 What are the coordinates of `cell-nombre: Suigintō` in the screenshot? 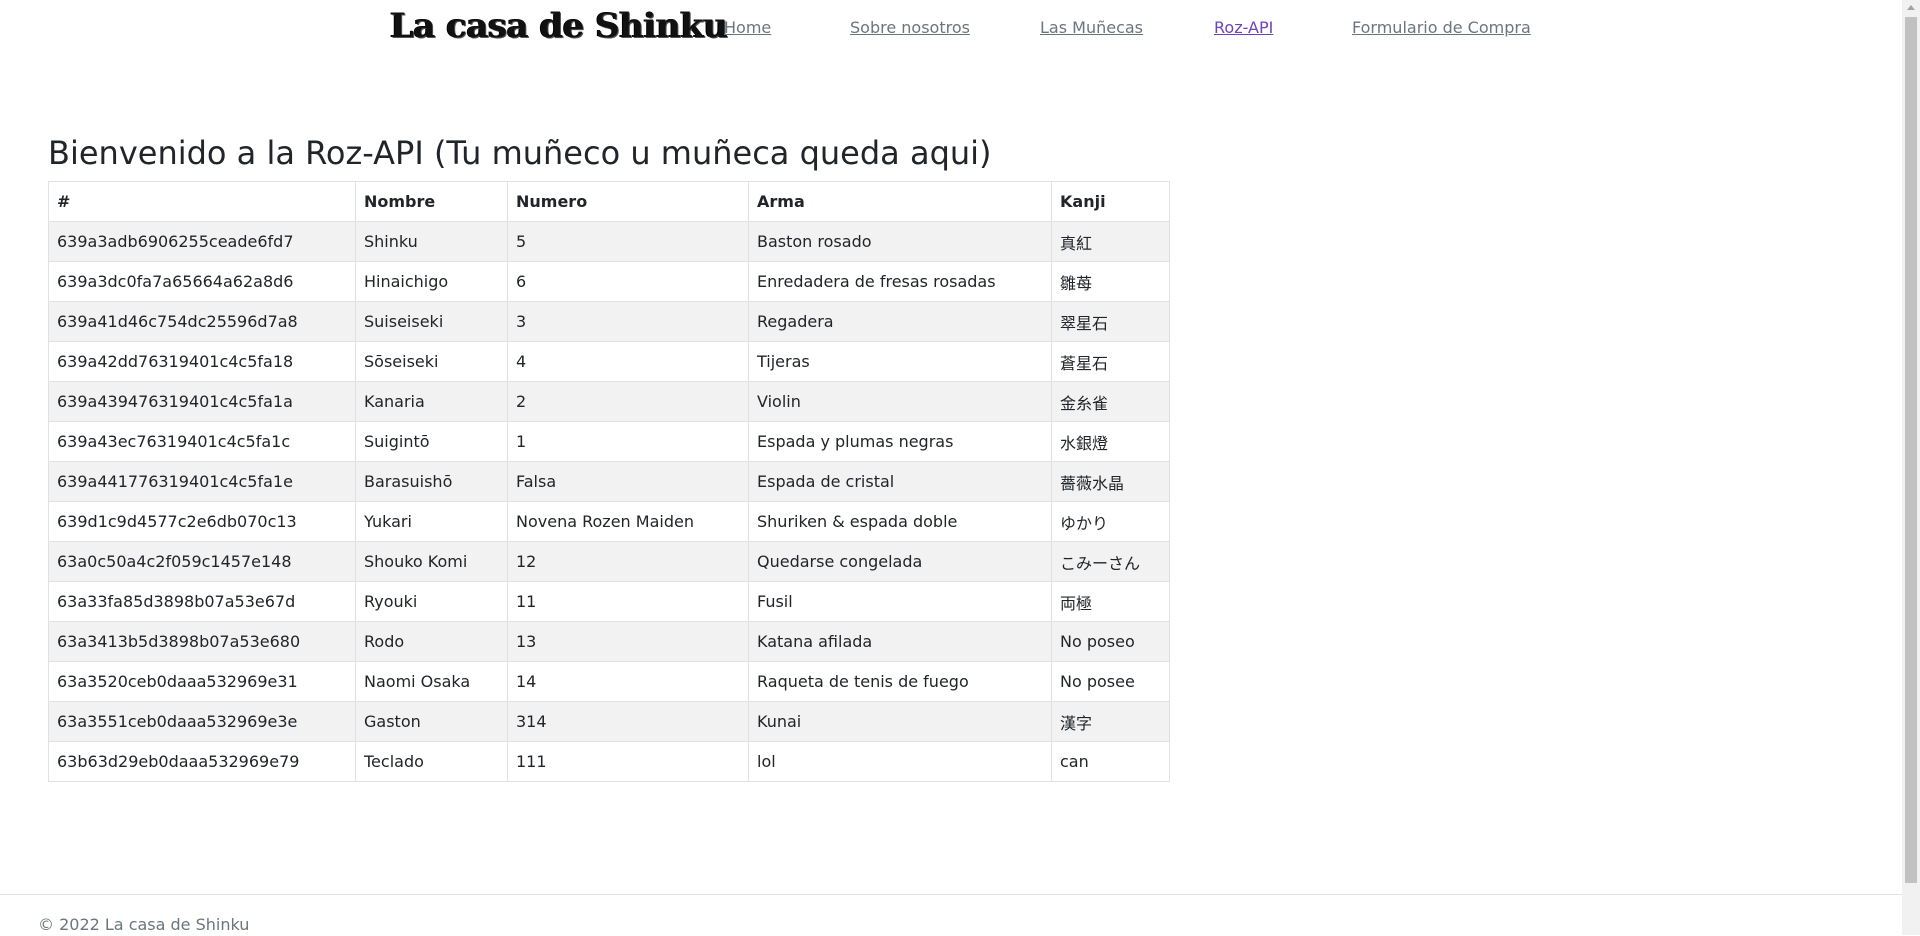 It's located at (431, 441).